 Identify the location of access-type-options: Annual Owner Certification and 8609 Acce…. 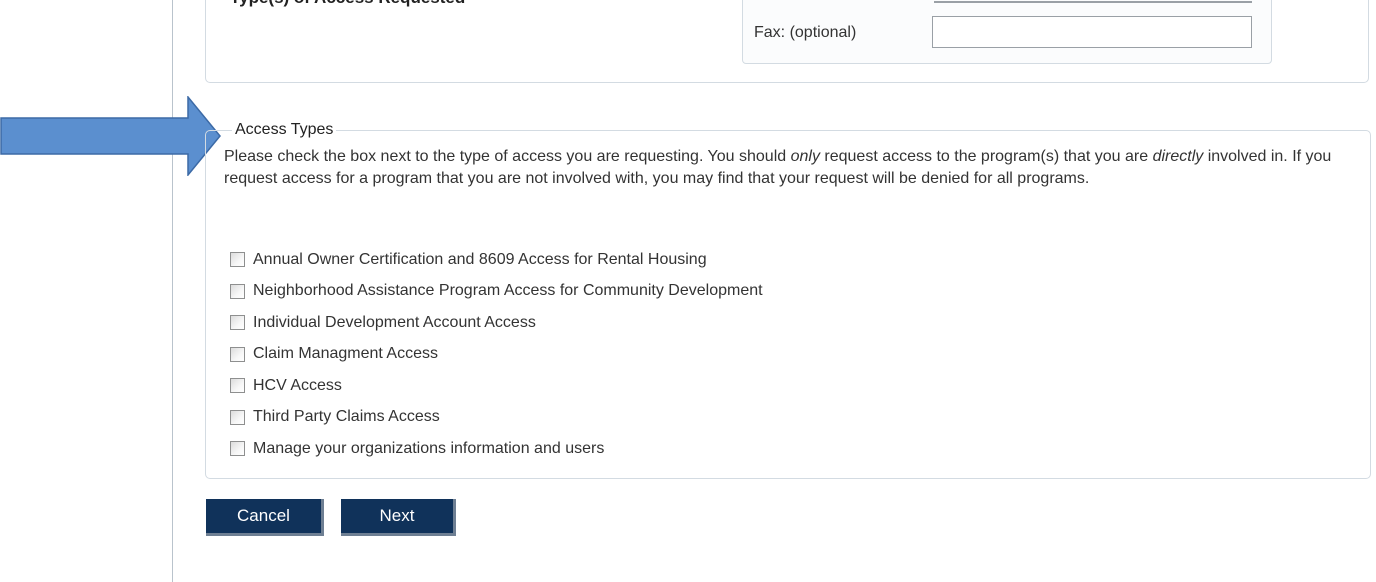
(496, 354).